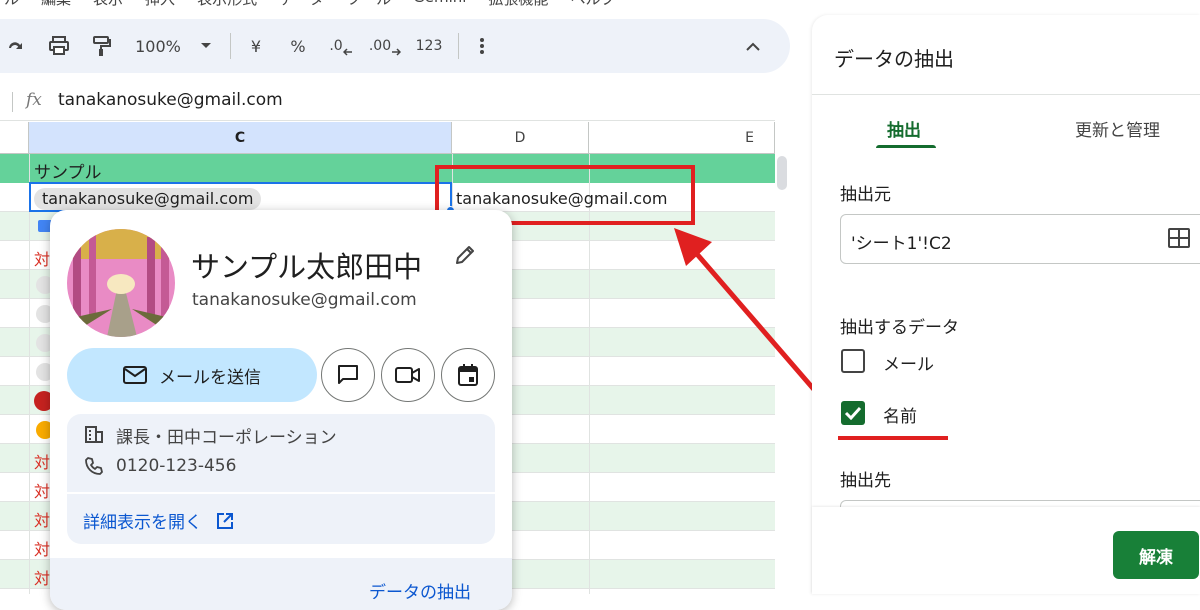 The height and width of the screenshot is (610, 1200). What do you see at coordinates (1179, 240) in the screenshot?
I see `select-range-icon` at bounding box center [1179, 240].